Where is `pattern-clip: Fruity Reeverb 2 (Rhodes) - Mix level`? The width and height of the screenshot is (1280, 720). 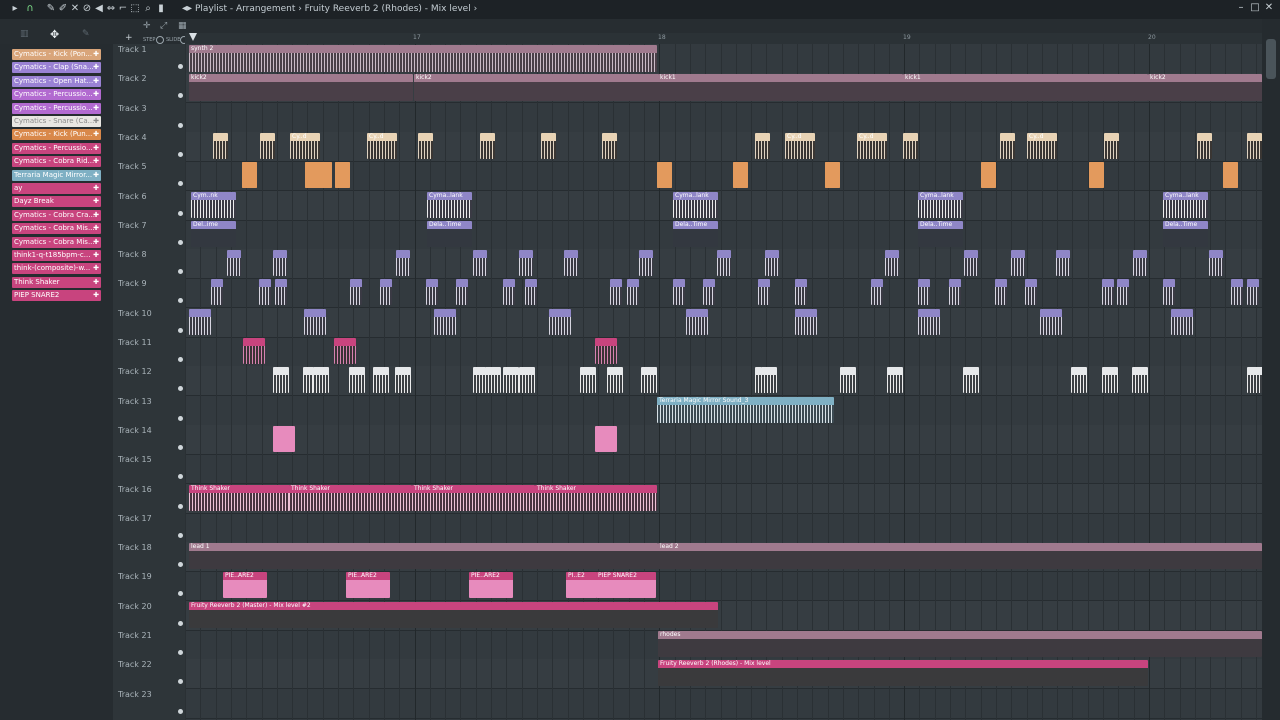
pattern-clip: Fruity Reeverb 2 (Rhodes) - Mix level is located at coordinates (903, 673).